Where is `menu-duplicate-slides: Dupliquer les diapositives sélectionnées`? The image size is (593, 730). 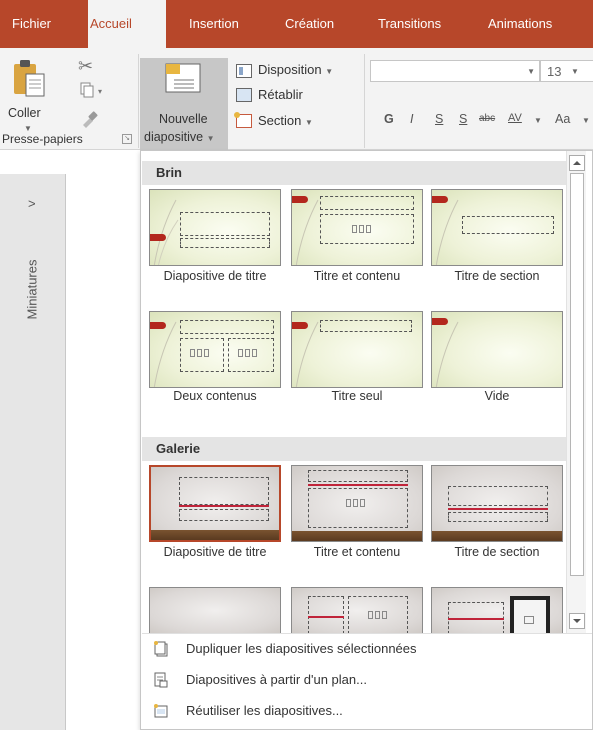 menu-duplicate-slides: Dupliquer les diapositives sélectionnées is located at coordinates (367, 649).